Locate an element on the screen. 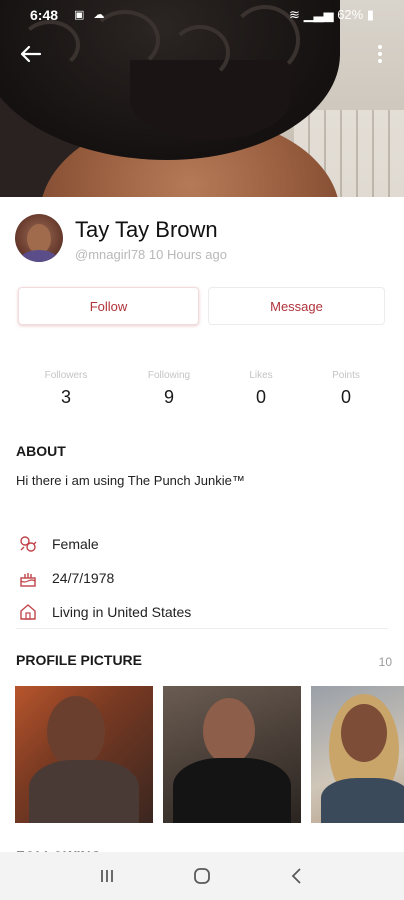 Image resolution: width=404 pixels, height=900 pixels. status-time: 6:48 is located at coordinates (44, 15).